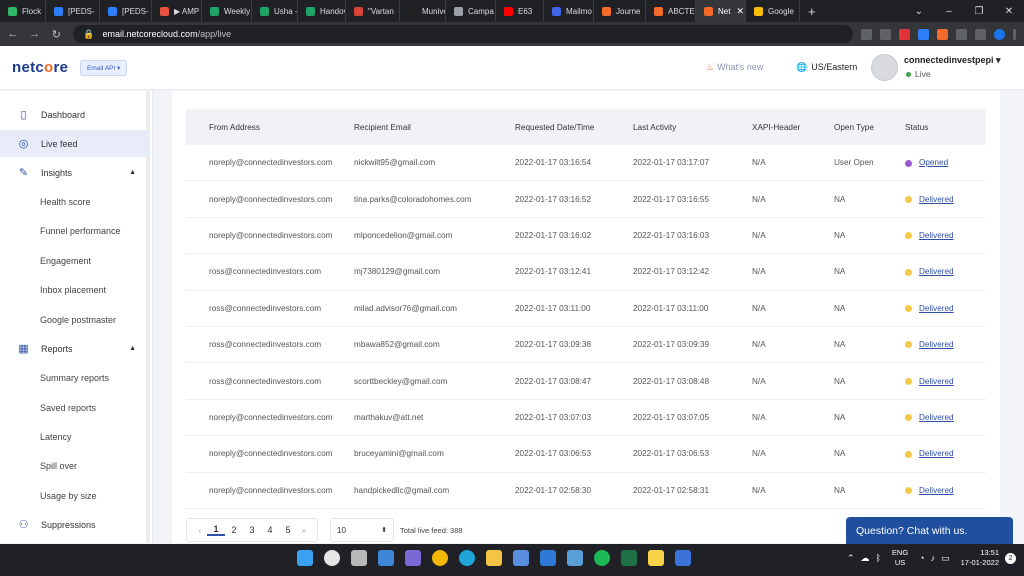 The height and width of the screenshot is (576, 1024). What do you see at coordinates (574, 127) in the screenshot?
I see `column-header-requested: Requested Date/Time` at bounding box center [574, 127].